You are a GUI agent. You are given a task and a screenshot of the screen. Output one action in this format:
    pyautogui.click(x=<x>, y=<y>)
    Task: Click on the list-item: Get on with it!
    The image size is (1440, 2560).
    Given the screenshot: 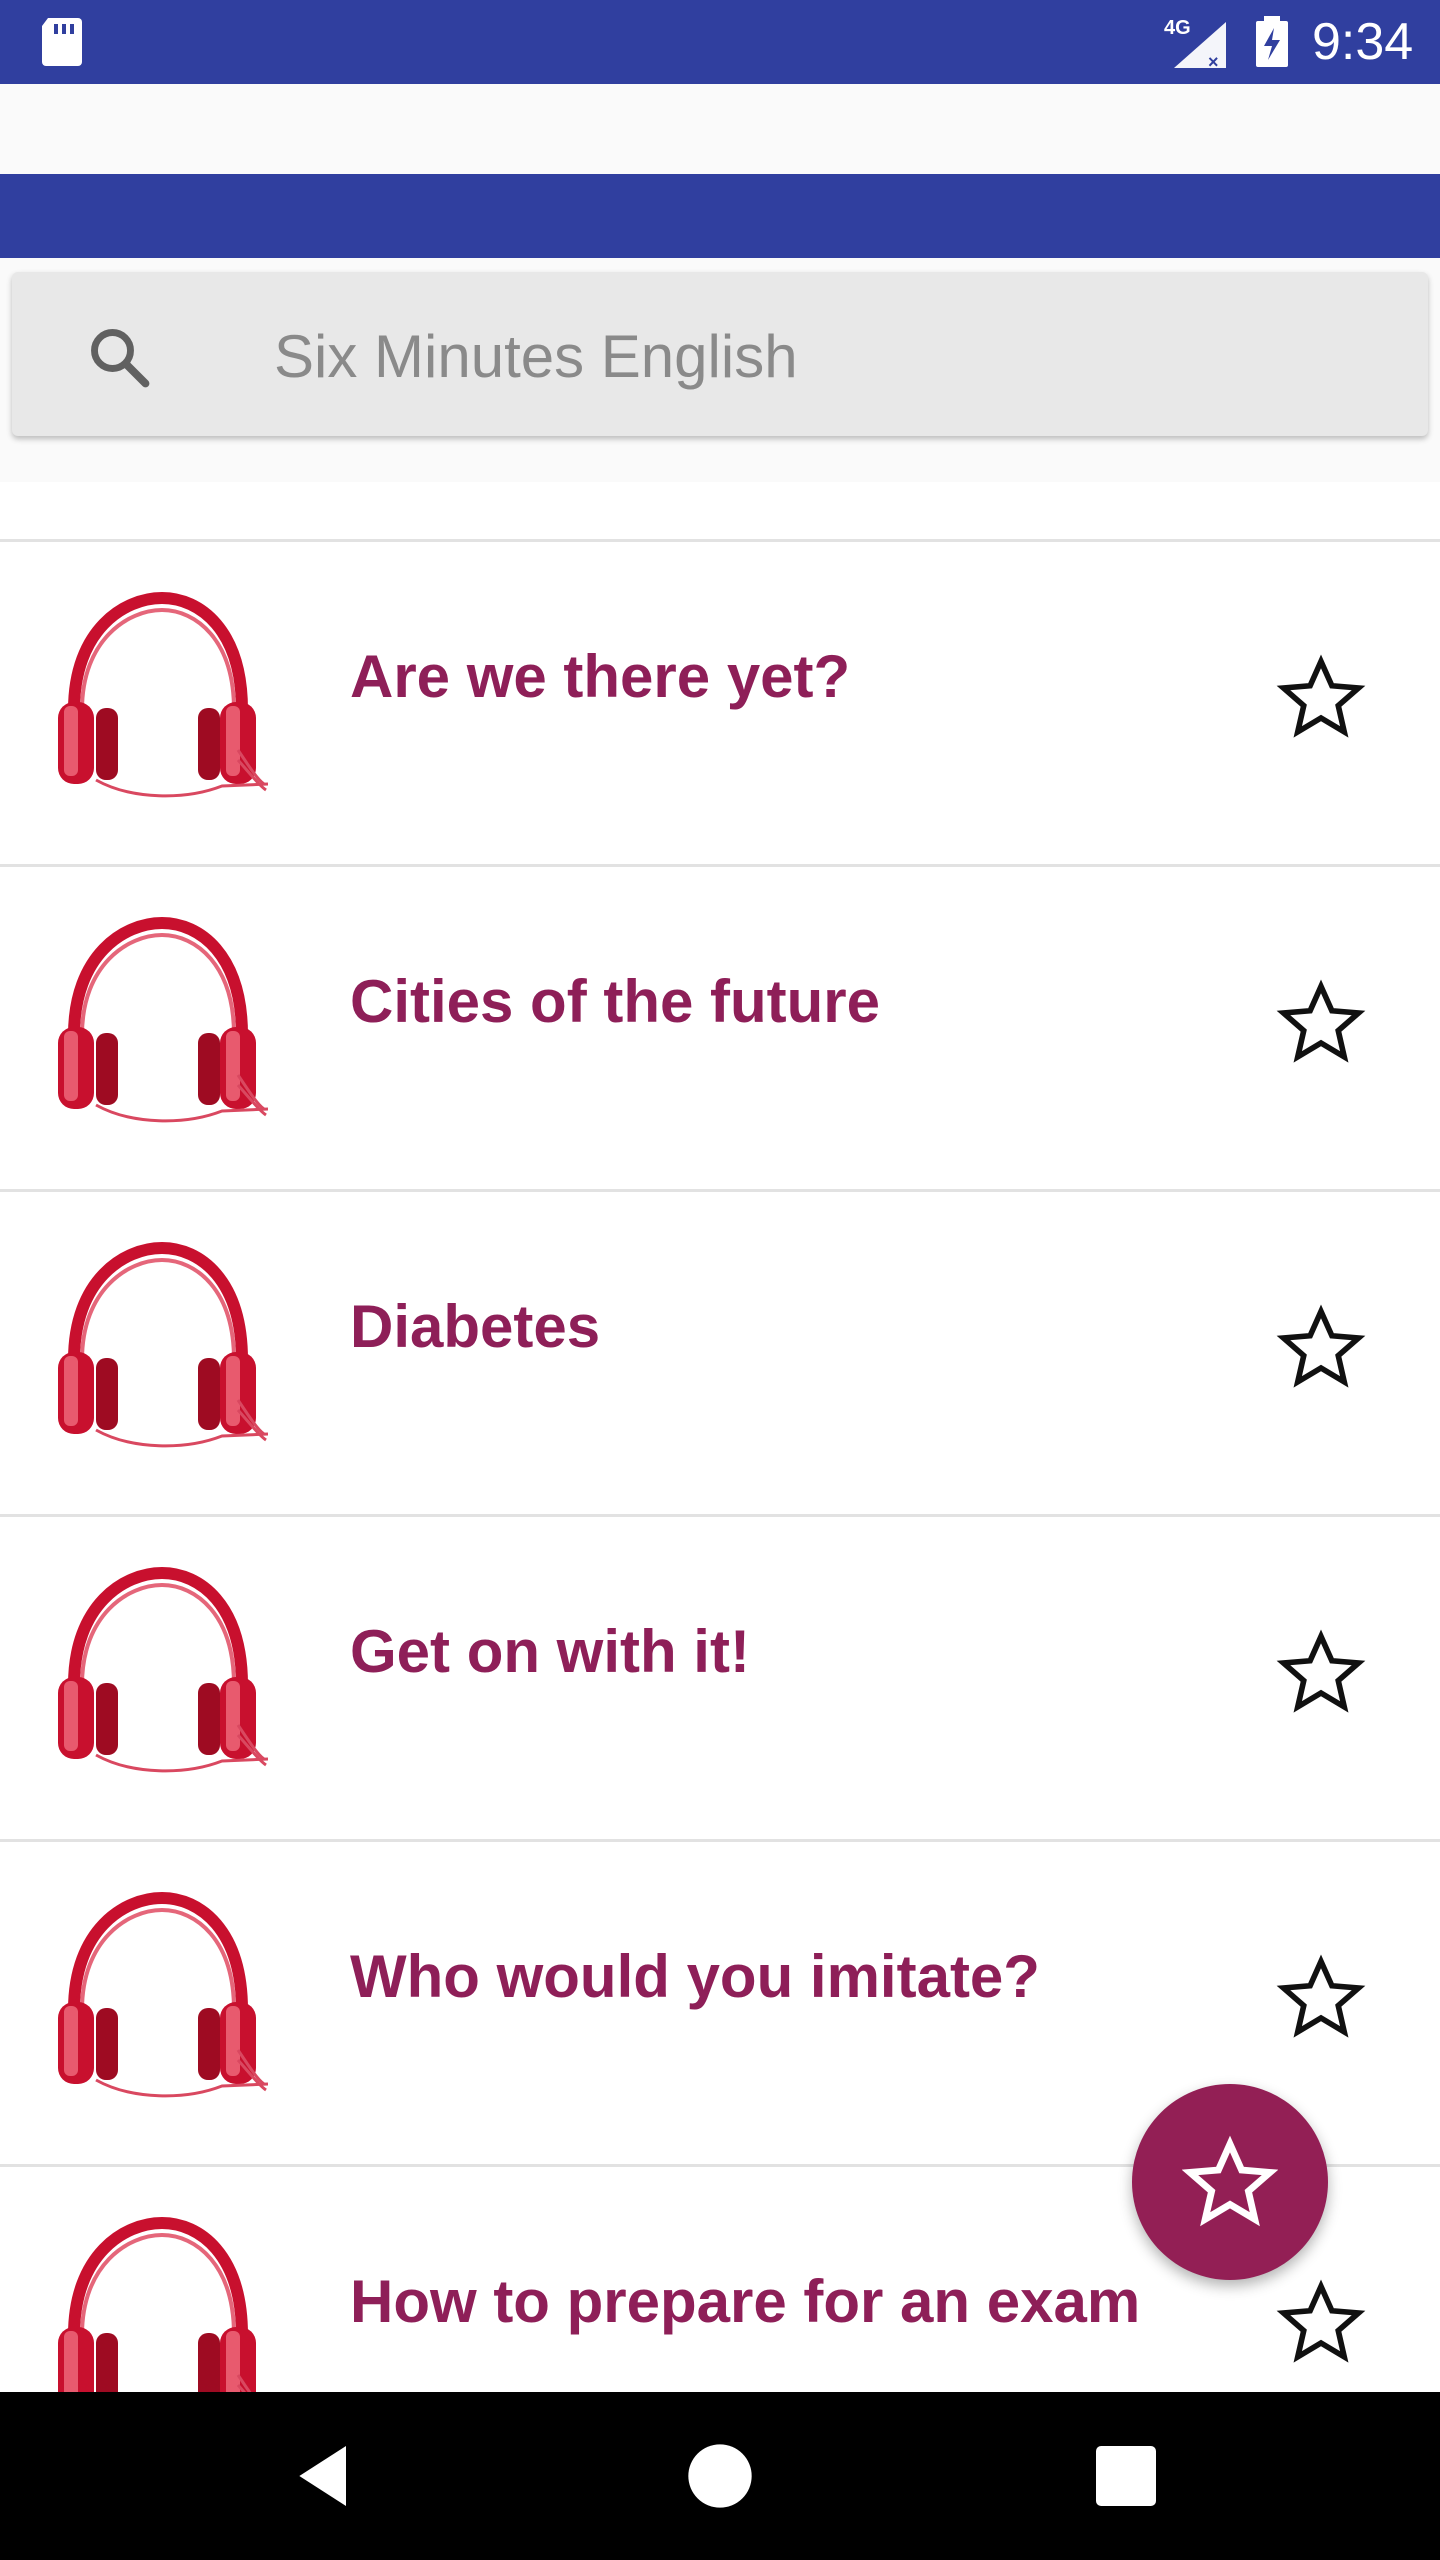 What is the action you would take?
    pyautogui.click(x=720, y=1679)
    